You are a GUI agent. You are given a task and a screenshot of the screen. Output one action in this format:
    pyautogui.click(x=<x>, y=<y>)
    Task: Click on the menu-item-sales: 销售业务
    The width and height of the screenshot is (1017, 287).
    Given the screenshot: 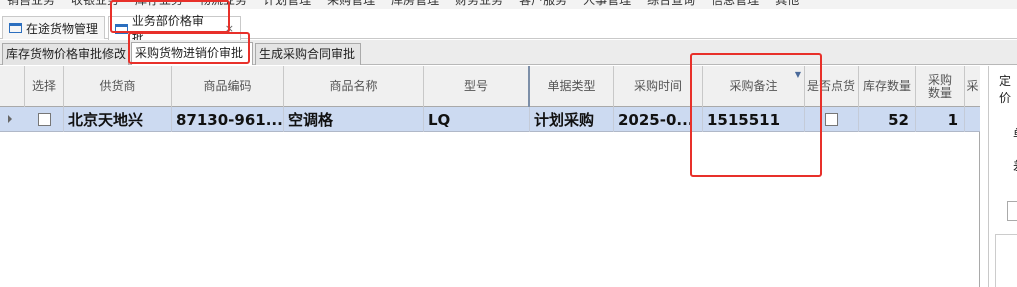 What is the action you would take?
    pyautogui.click(x=32, y=4)
    